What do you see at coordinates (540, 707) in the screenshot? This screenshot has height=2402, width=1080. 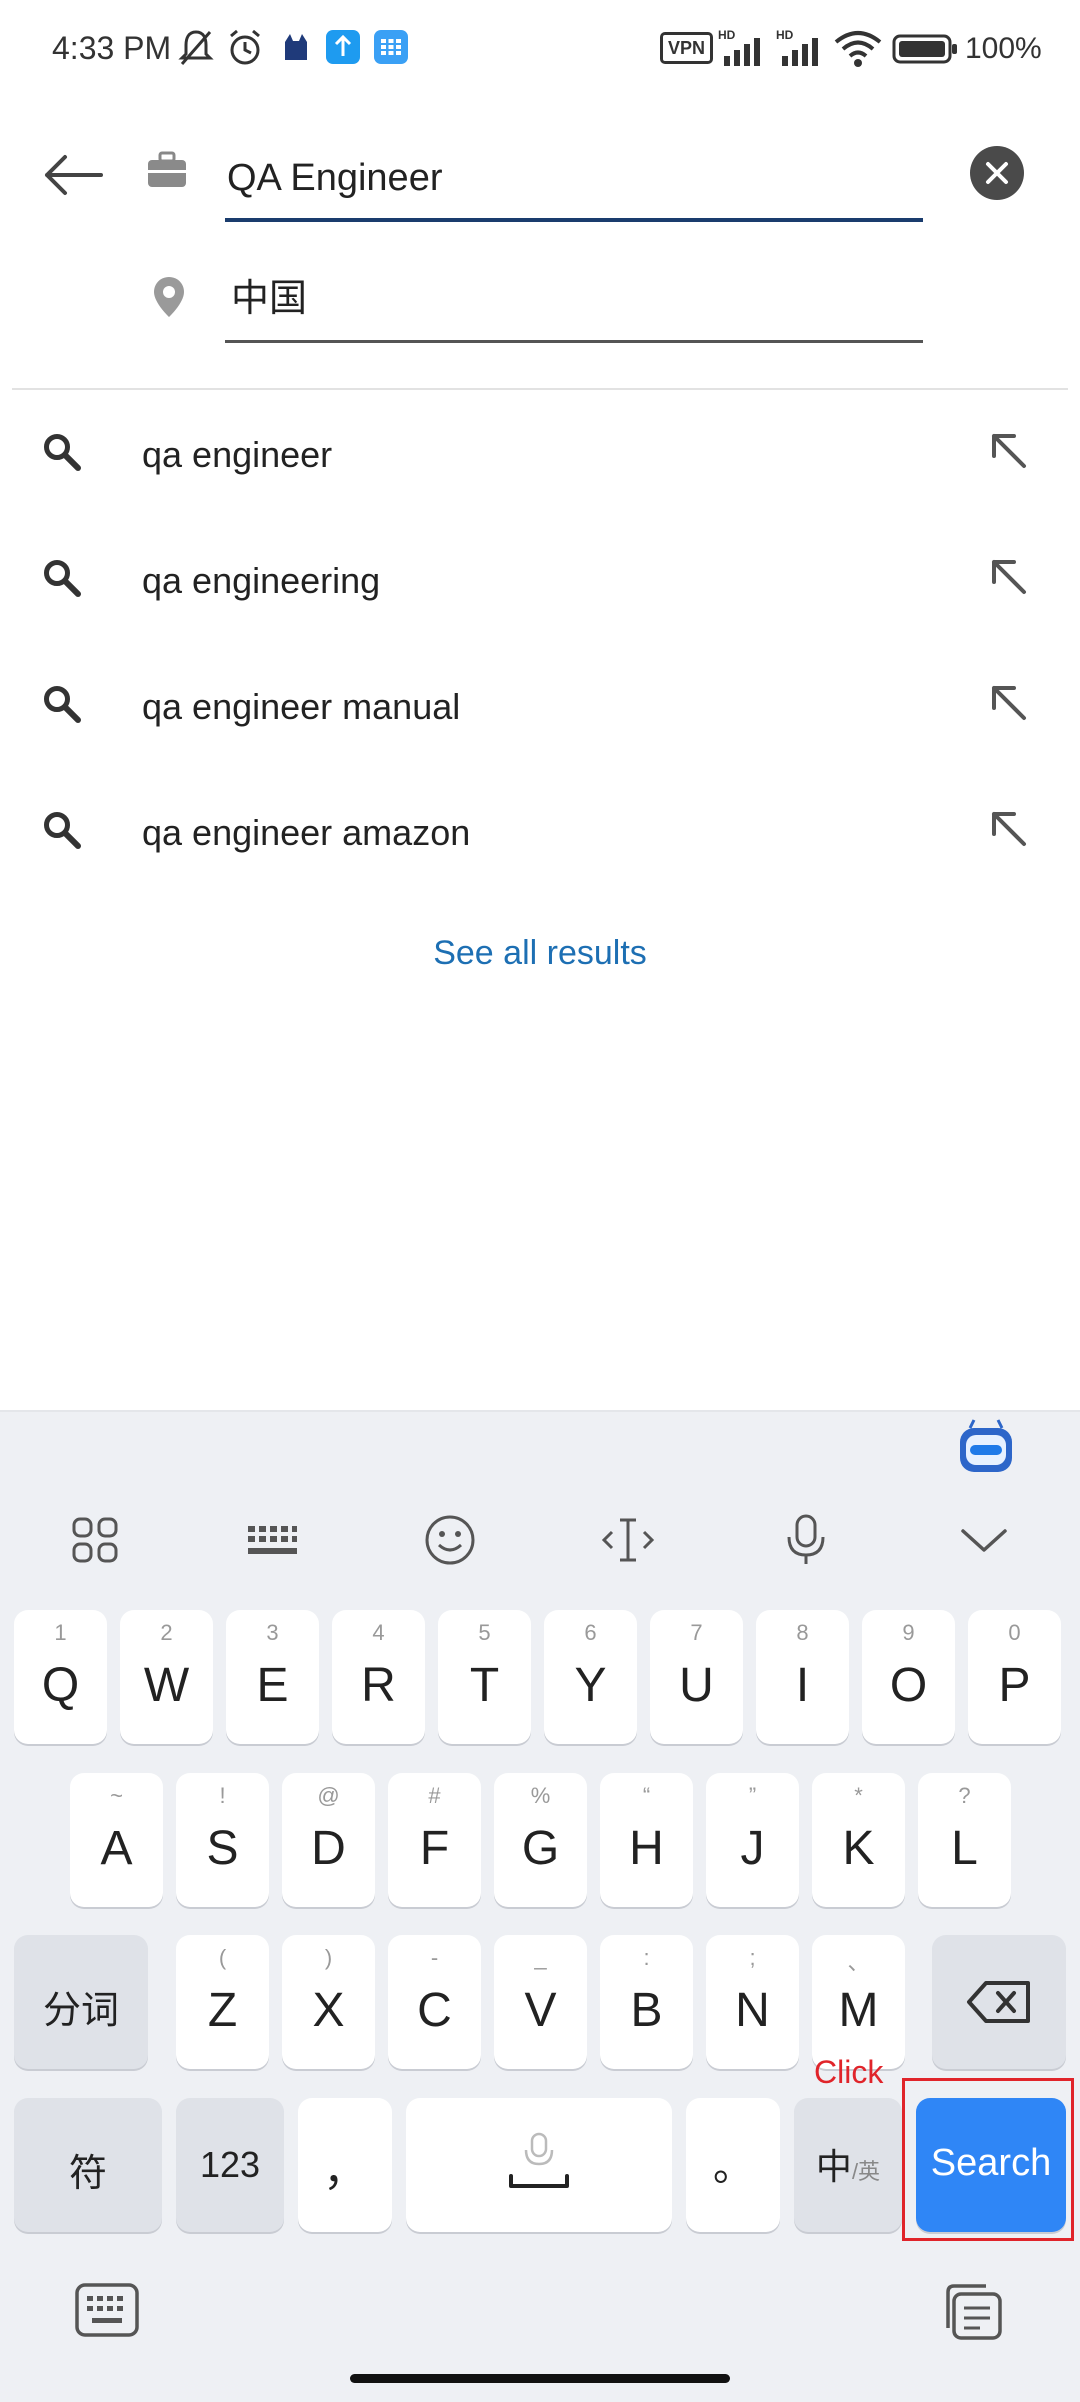 I see `suggestion-item: qa engineer manual` at bounding box center [540, 707].